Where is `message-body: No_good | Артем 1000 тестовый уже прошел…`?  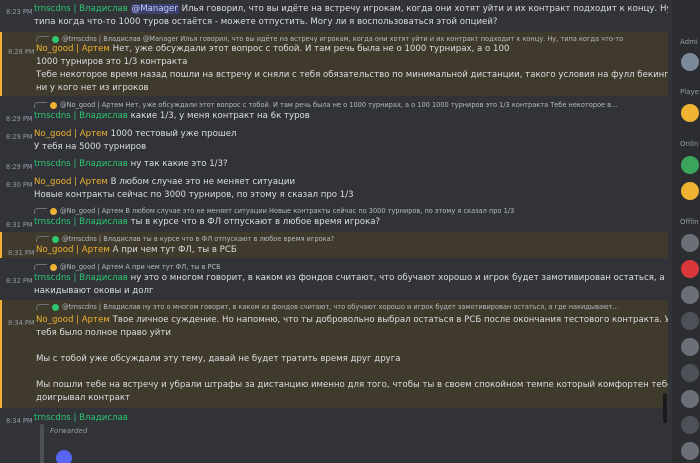
message-body: No_good | Артем 1000 тестовый уже прошел… is located at coordinates (348, 141).